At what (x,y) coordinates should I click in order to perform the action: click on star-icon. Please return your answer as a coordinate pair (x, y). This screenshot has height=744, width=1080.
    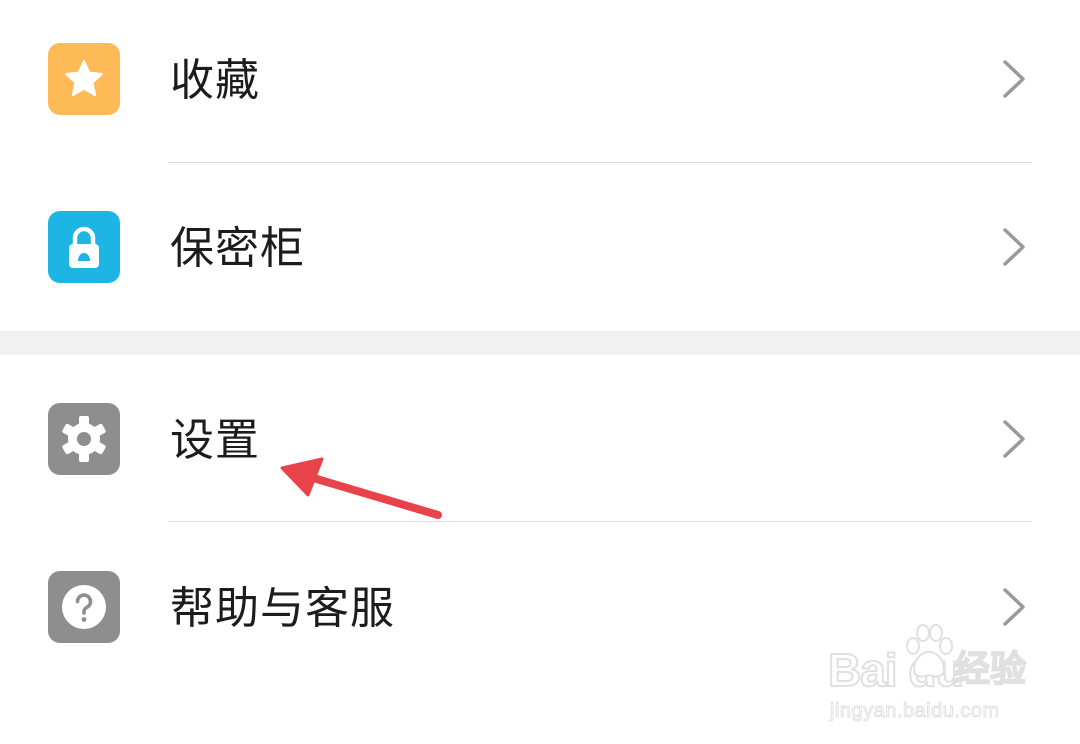
    Looking at the image, I should click on (84, 79).